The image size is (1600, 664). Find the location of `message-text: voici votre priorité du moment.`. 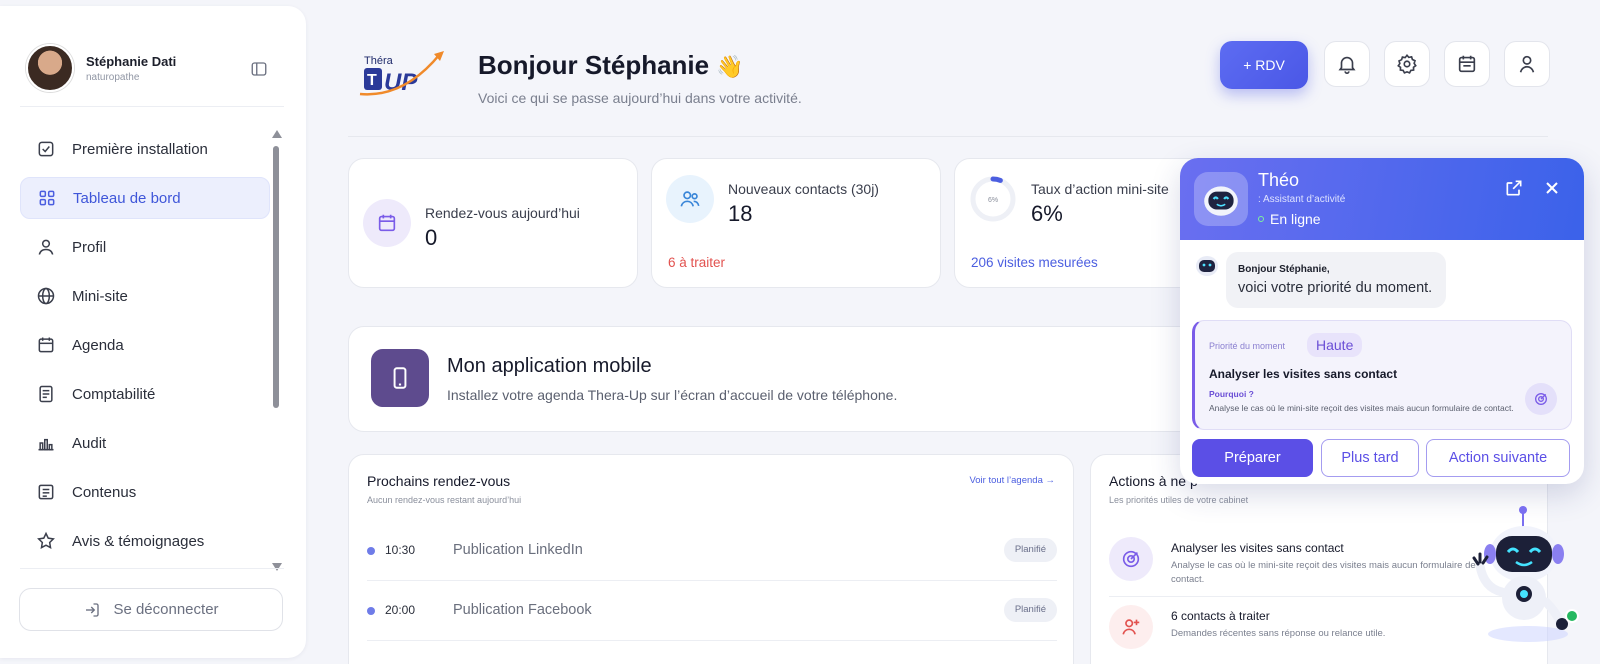

message-text: voici votre priorité du moment. is located at coordinates (1335, 288).